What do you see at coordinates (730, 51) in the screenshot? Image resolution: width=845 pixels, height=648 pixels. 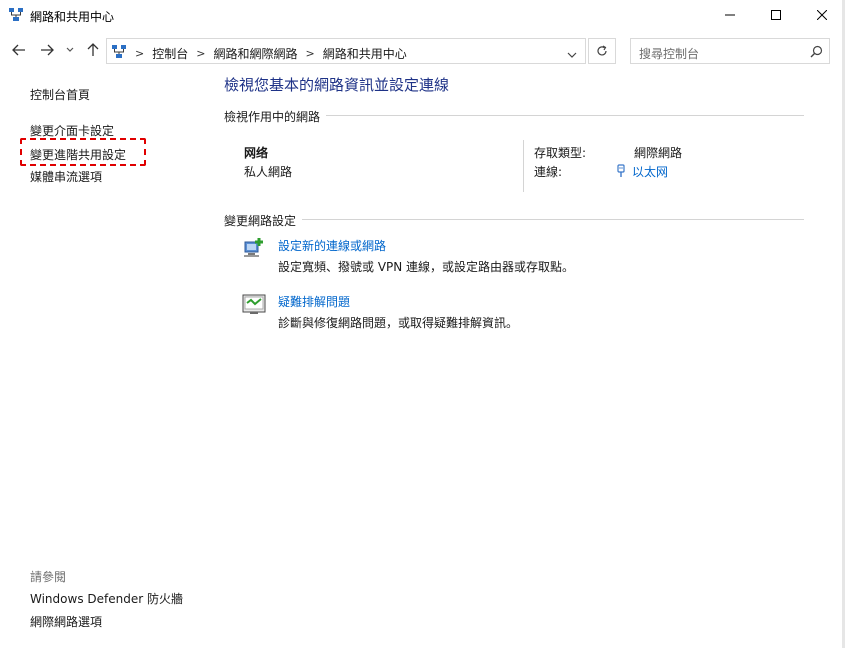 I see `search-box: 搜尋控制台` at bounding box center [730, 51].